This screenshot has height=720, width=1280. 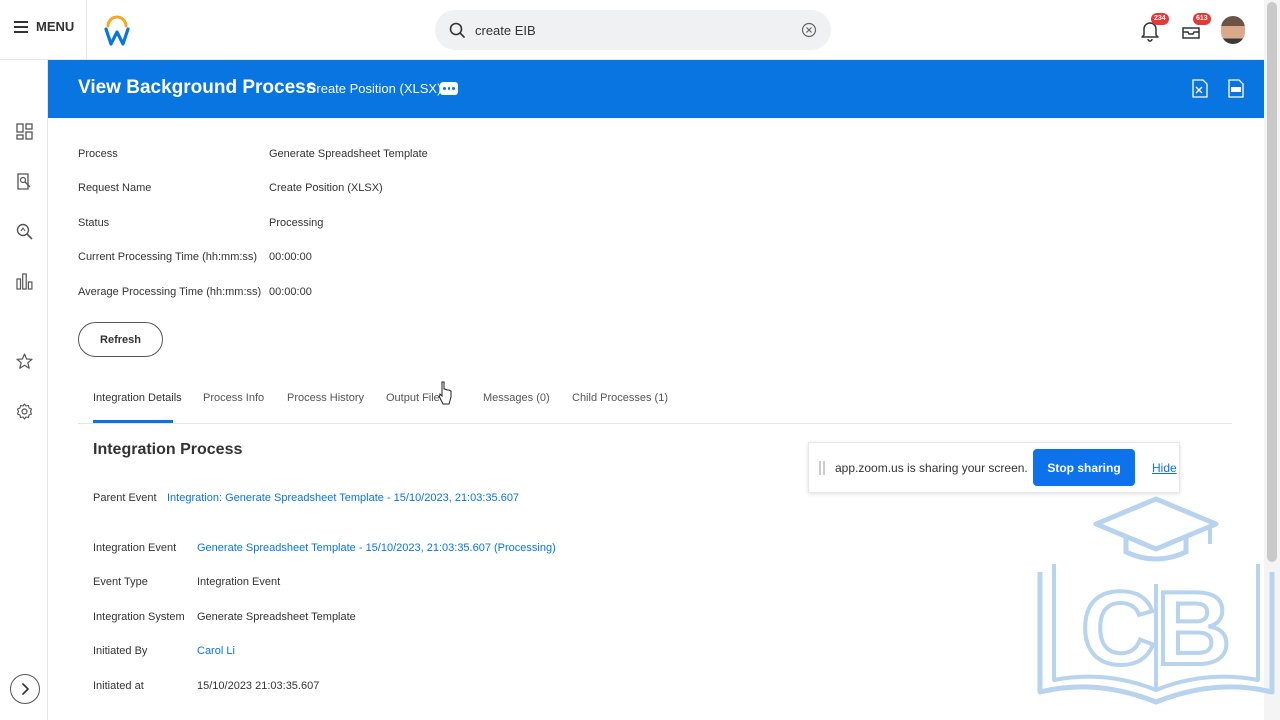 I want to click on detail-value-initiated-at: 15/10/2023 21:03:35.607, so click(x=258, y=686).